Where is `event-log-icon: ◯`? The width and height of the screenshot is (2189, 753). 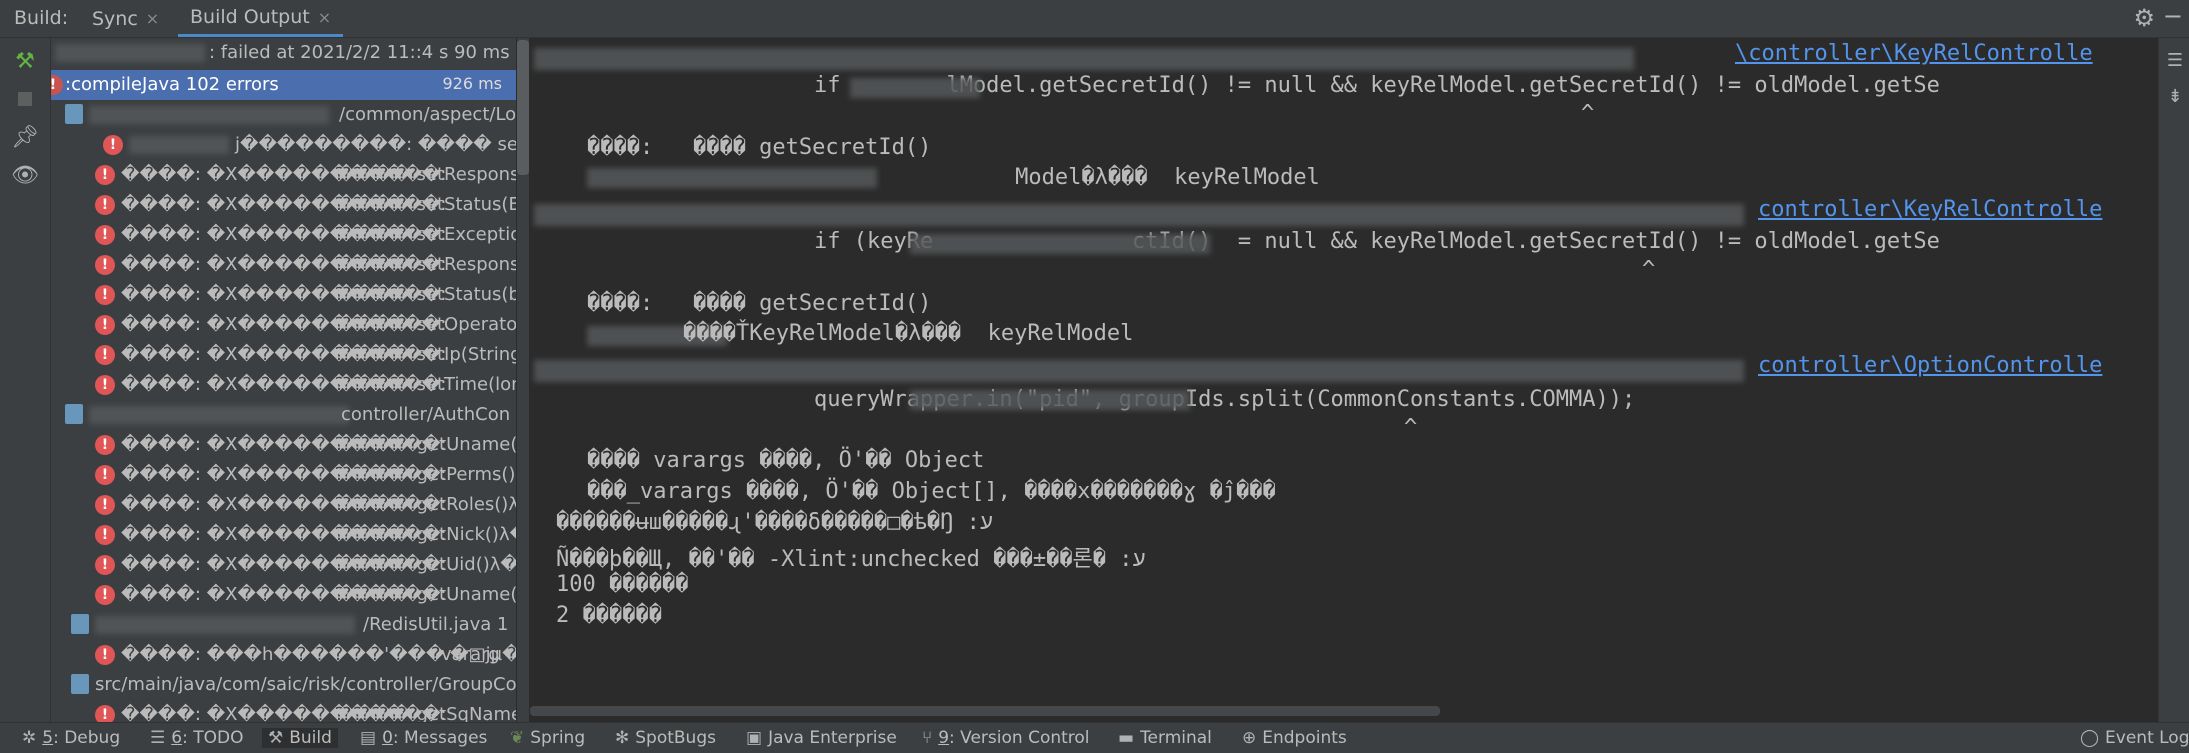 event-log-icon: ◯ is located at coordinates (2090, 738).